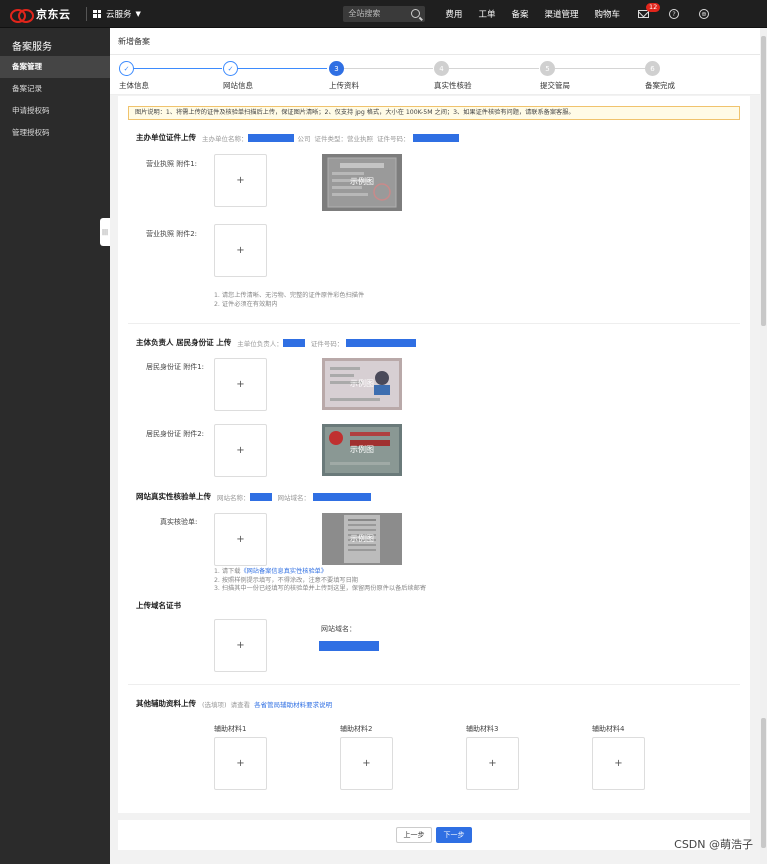 The image size is (767, 864). Describe the element at coordinates (55, 89) in the screenshot. I see `sidebar-item-icp-records: 备案记录` at that location.